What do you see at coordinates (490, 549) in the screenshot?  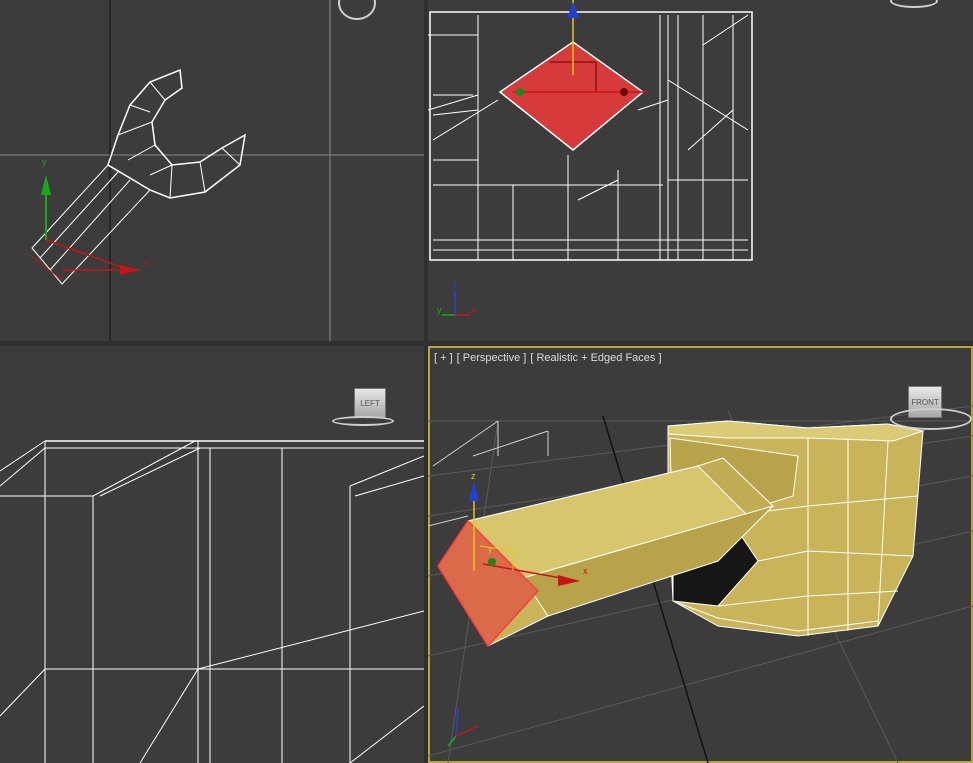 I see `gizmo-y-label: y` at bounding box center [490, 549].